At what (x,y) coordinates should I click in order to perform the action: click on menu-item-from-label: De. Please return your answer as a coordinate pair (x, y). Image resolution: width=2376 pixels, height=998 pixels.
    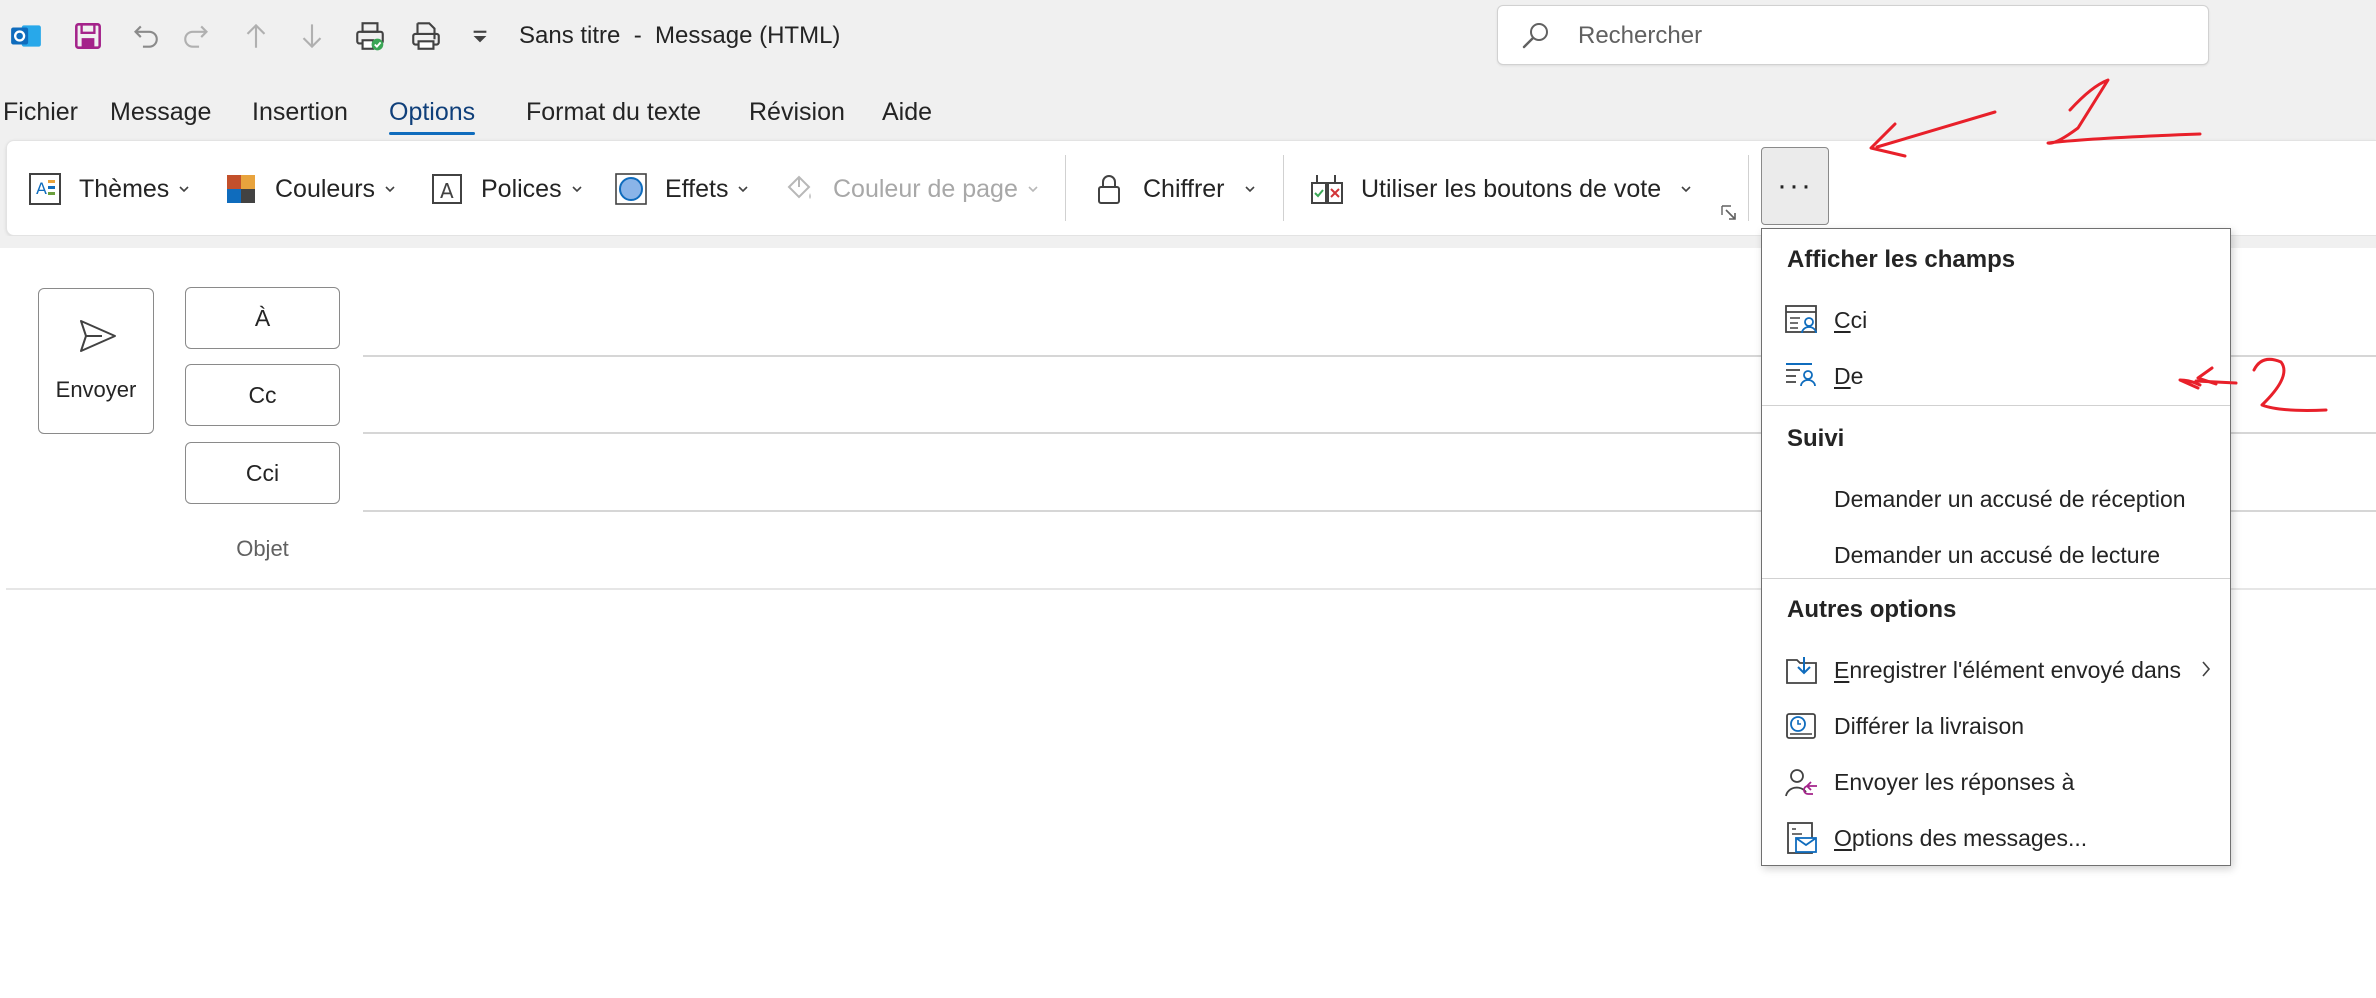
    Looking at the image, I should click on (1848, 376).